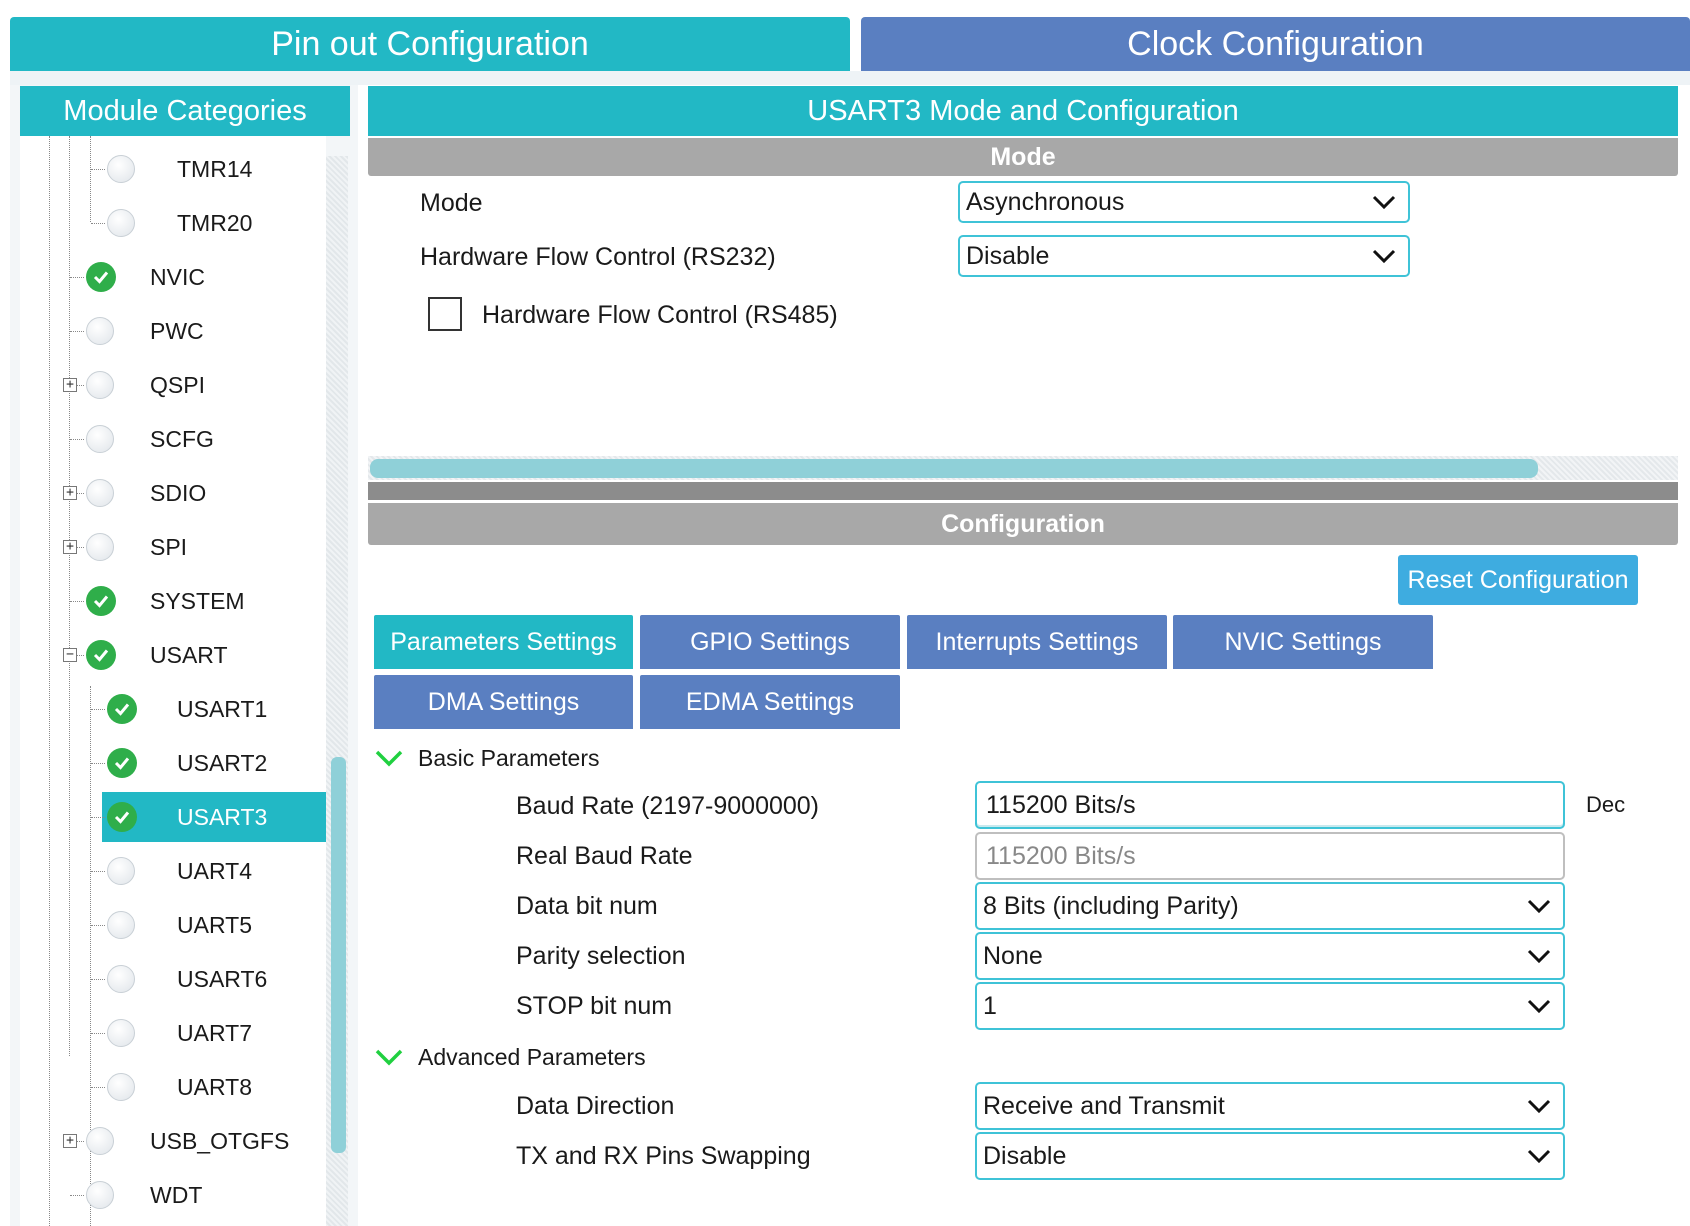 The width and height of the screenshot is (1690, 1226). What do you see at coordinates (1606, 804) in the screenshot?
I see `baud-rate-unit: Dec` at bounding box center [1606, 804].